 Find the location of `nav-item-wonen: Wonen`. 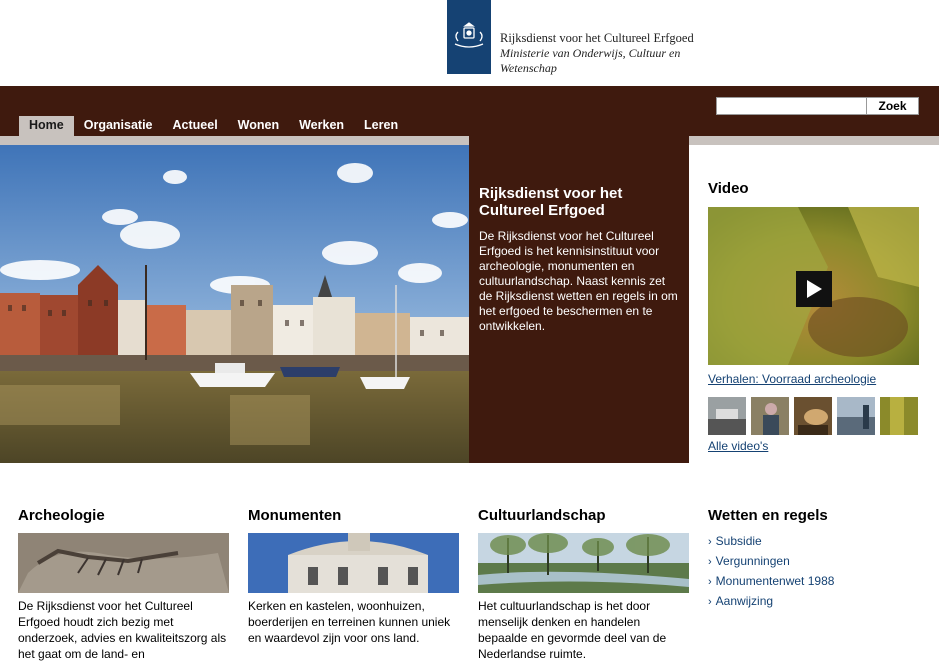

nav-item-wonen: Wonen is located at coordinates (258, 126).